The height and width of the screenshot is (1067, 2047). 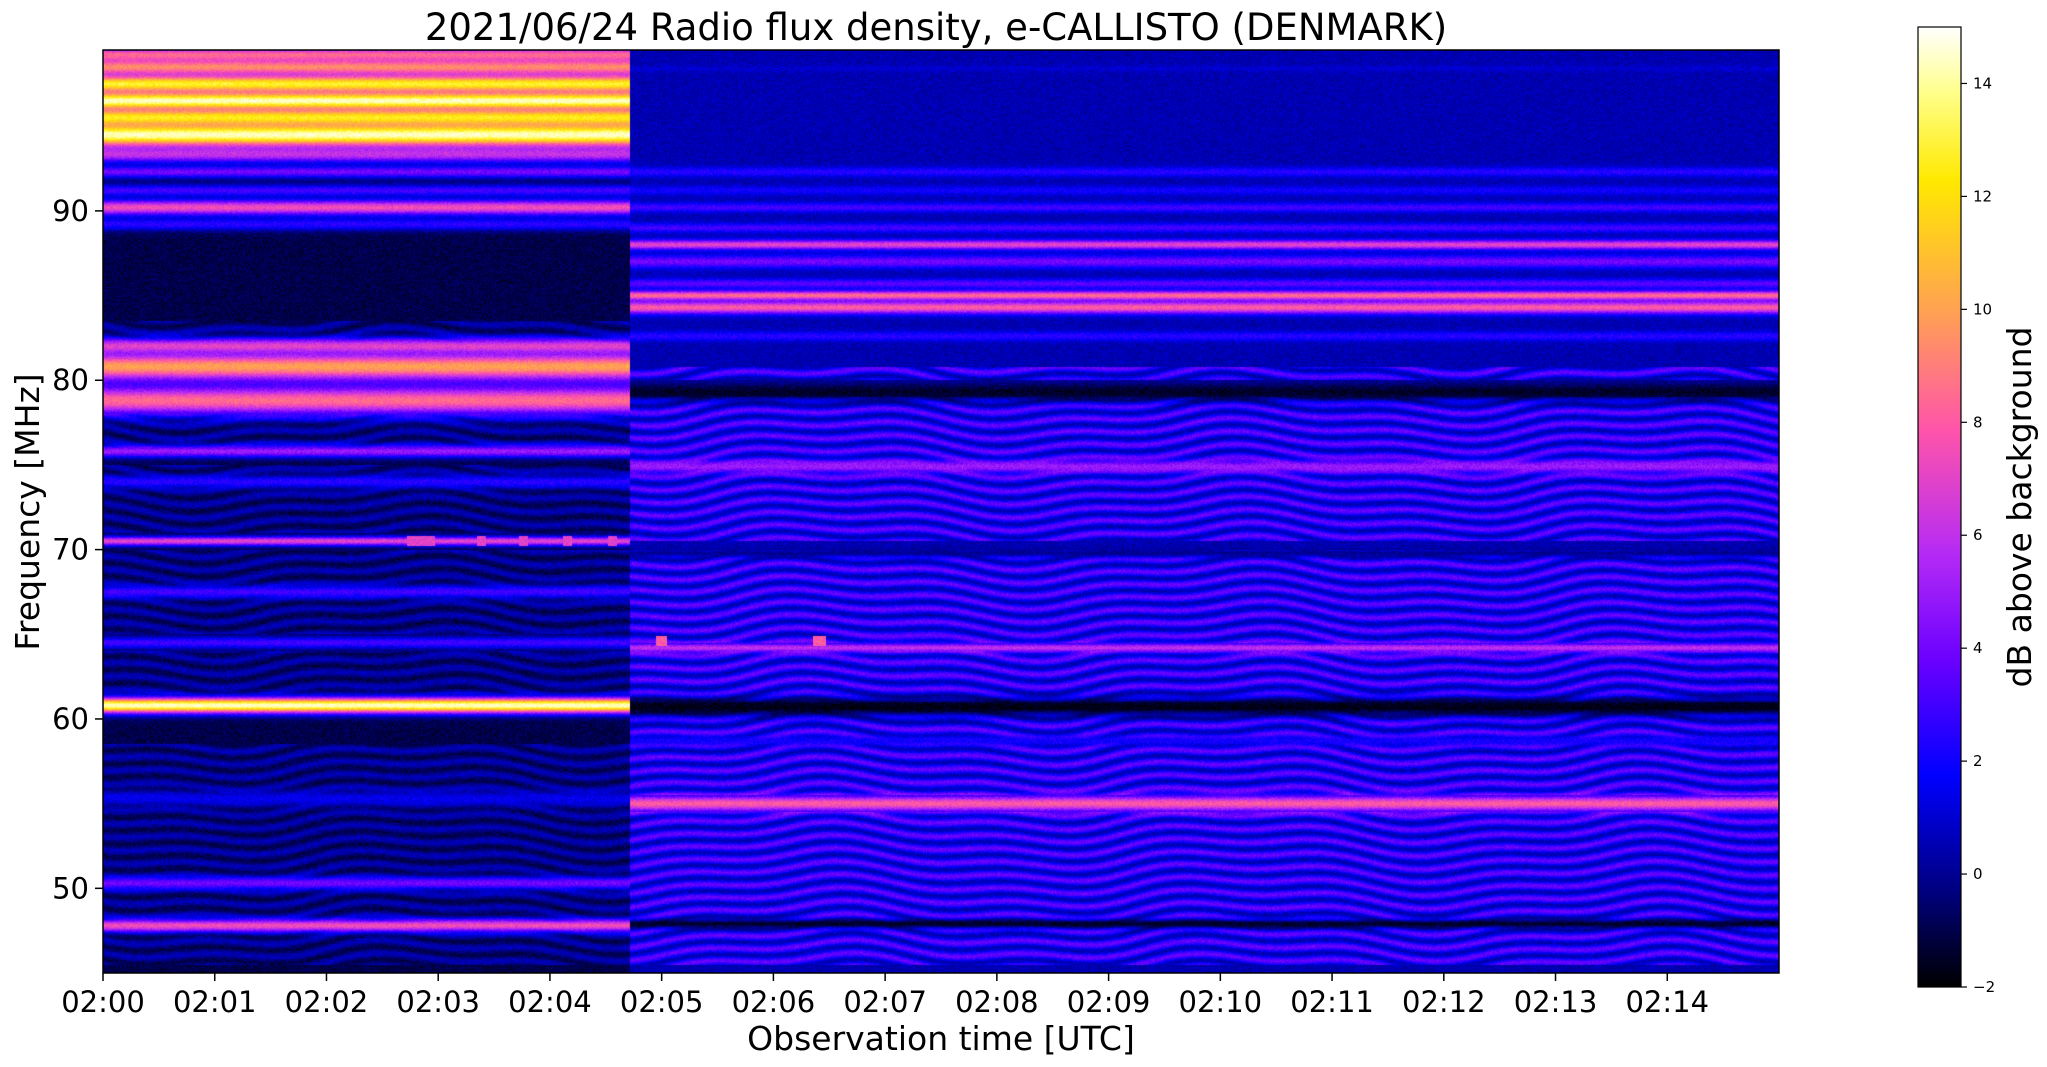 What do you see at coordinates (70, 719) in the screenshot?
I see `y-tick-label: 60` at bounding box center [70, 719].